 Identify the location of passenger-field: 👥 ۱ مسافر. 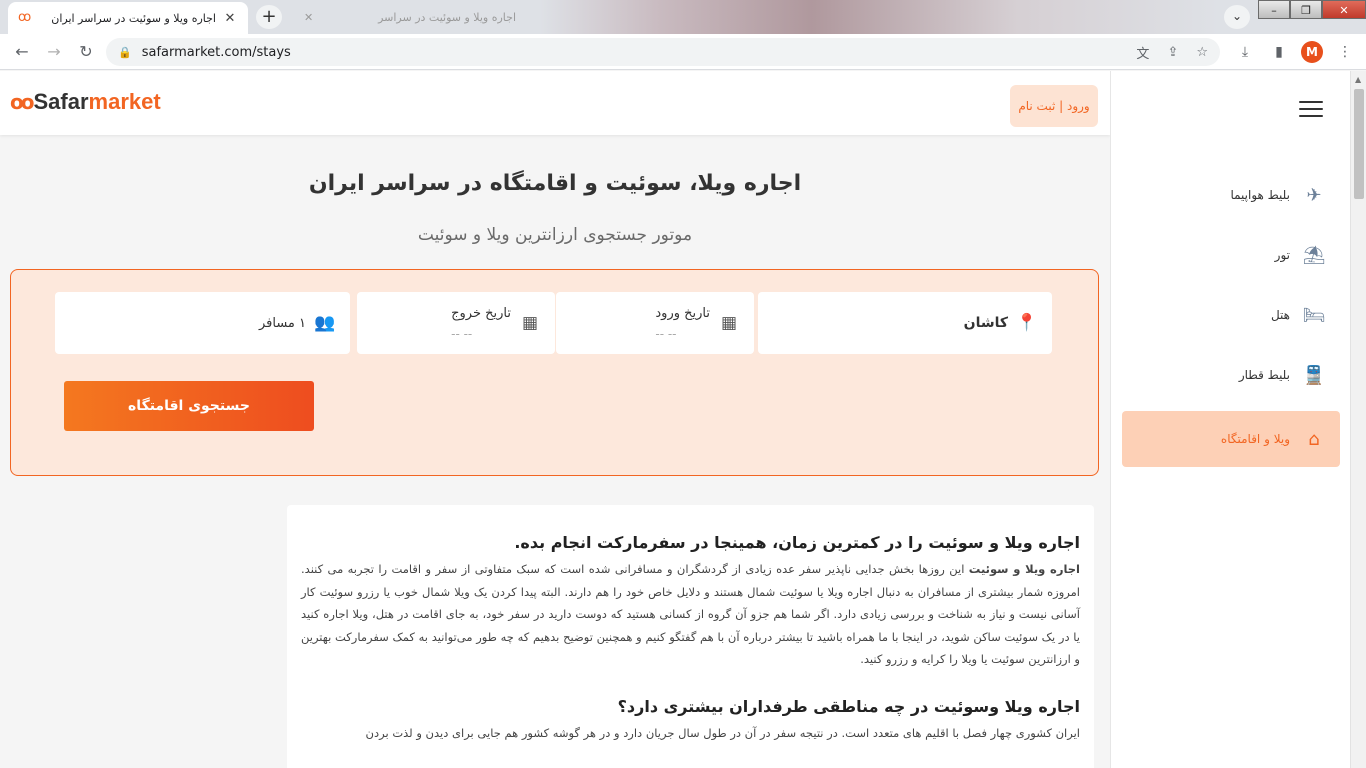
(202, 323).